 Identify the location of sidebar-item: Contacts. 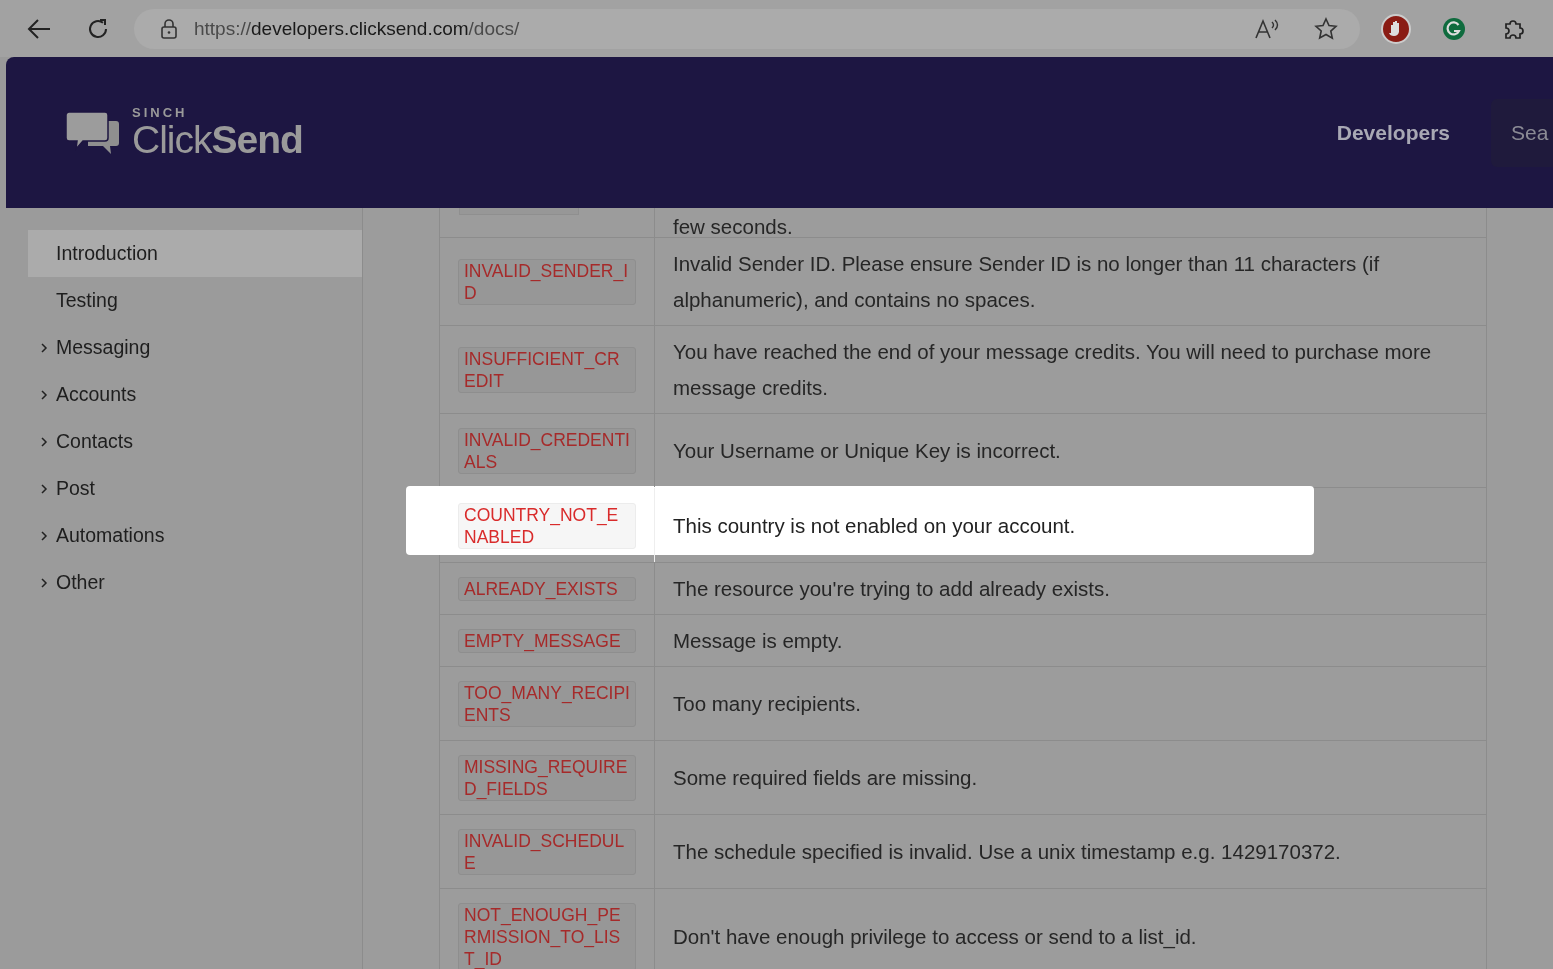
(195, 441).